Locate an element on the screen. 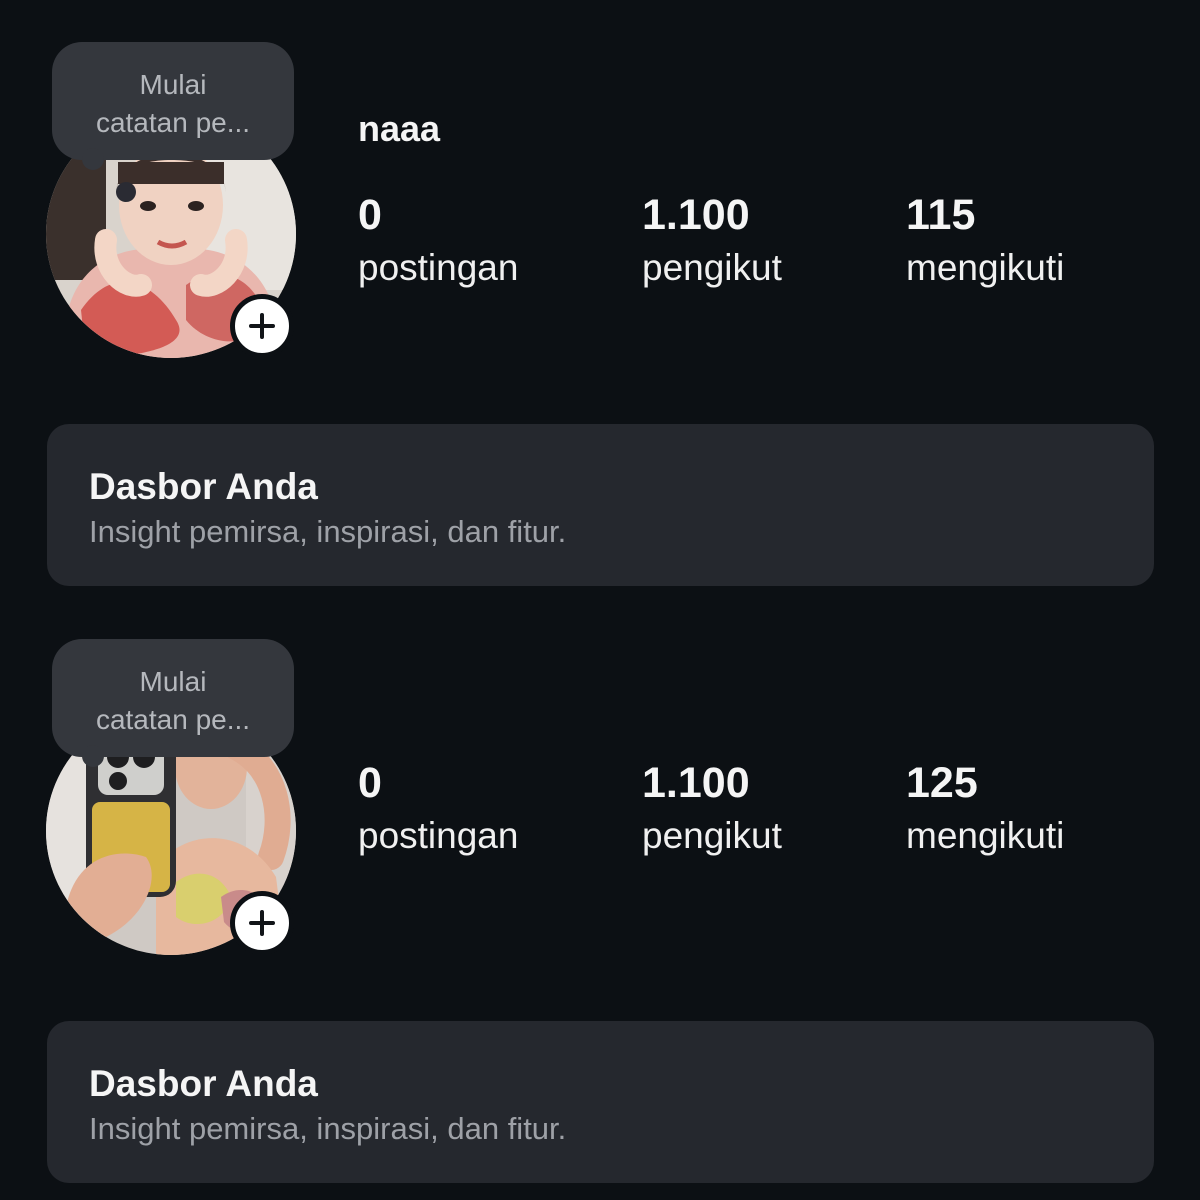  following-count: 125 mengikuti is located at coordinates (985, 811).